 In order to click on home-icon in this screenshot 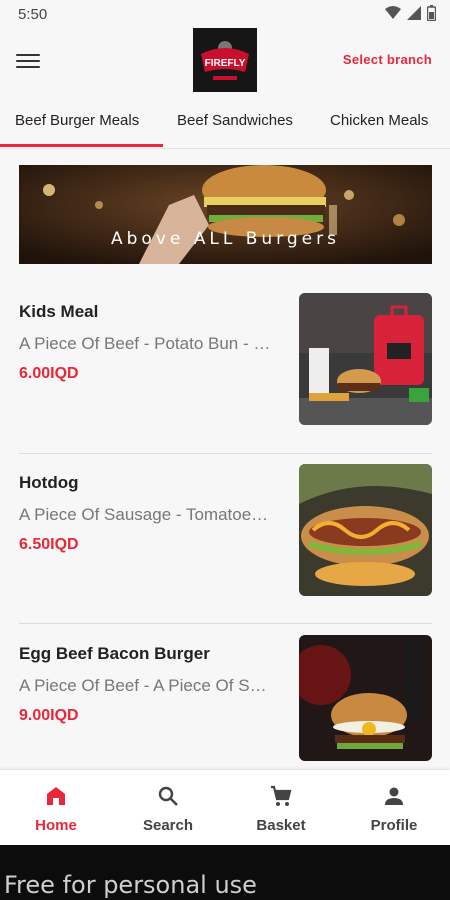, I will do `click(56, 796)`.